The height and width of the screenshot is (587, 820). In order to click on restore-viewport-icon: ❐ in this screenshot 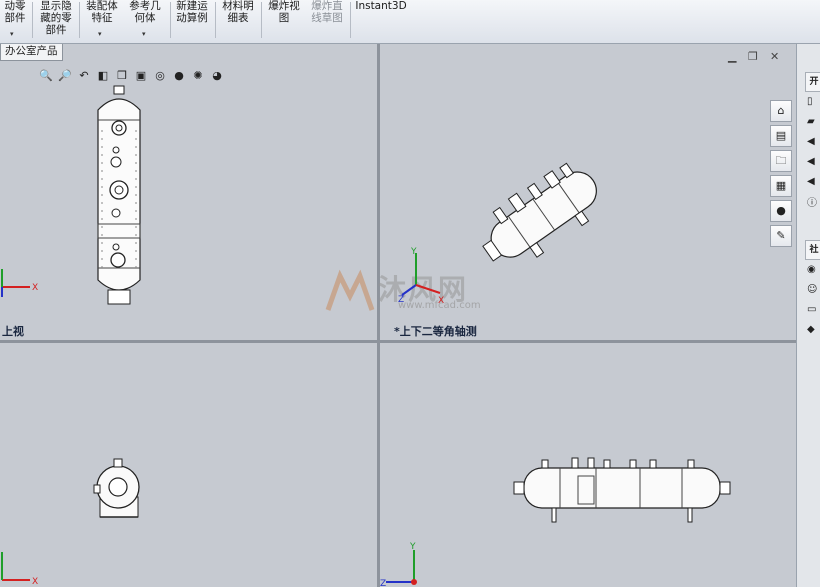, I will do `click(753, 56)`.